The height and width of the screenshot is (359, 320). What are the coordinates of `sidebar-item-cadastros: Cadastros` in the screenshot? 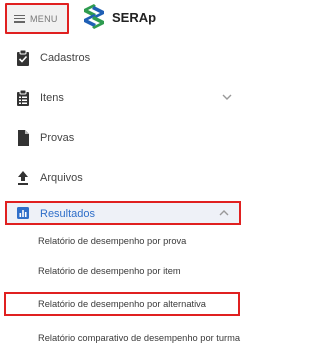 It's located at (125, 58).